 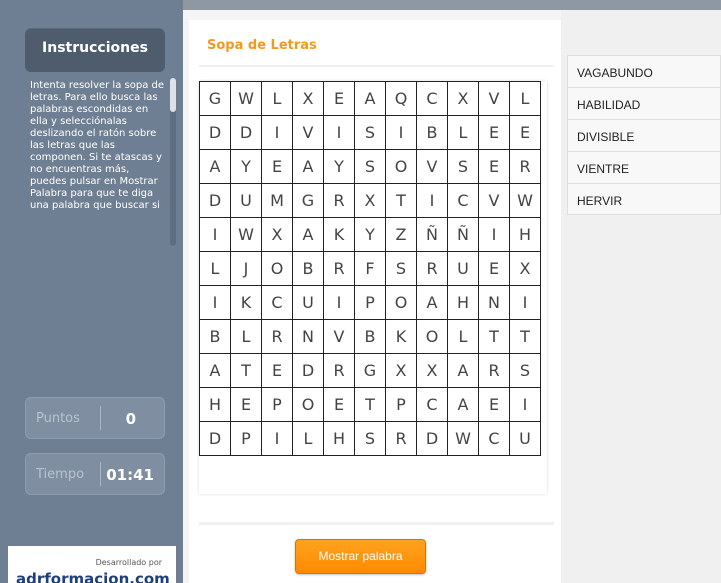 What do you see at coordinates (370, 268) in the screenshot?
I see `grid-cell: F` at bounding box center [370, 268].